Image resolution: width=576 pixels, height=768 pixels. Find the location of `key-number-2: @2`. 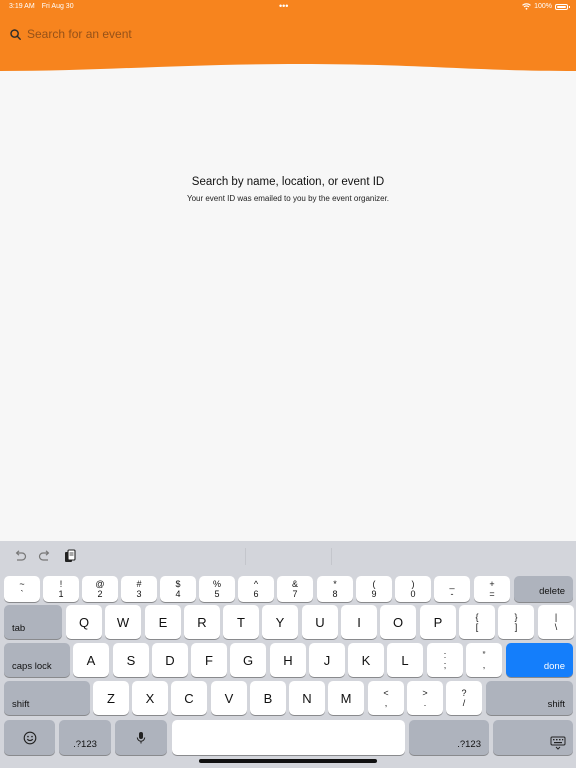

key-number-2: @2 is located at coordinates (100, 589).